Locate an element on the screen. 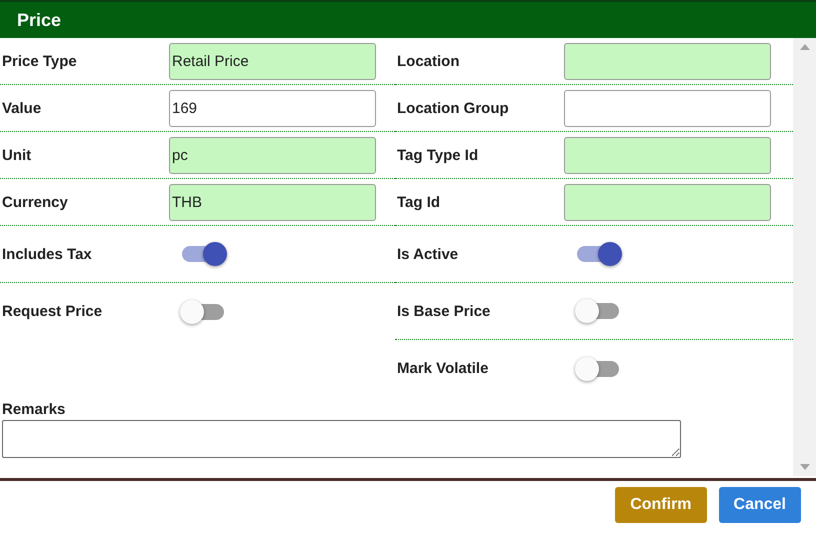 The width and height of the screenshot is (816, 541). field-label: Unit is located at coordinates (16, 155).